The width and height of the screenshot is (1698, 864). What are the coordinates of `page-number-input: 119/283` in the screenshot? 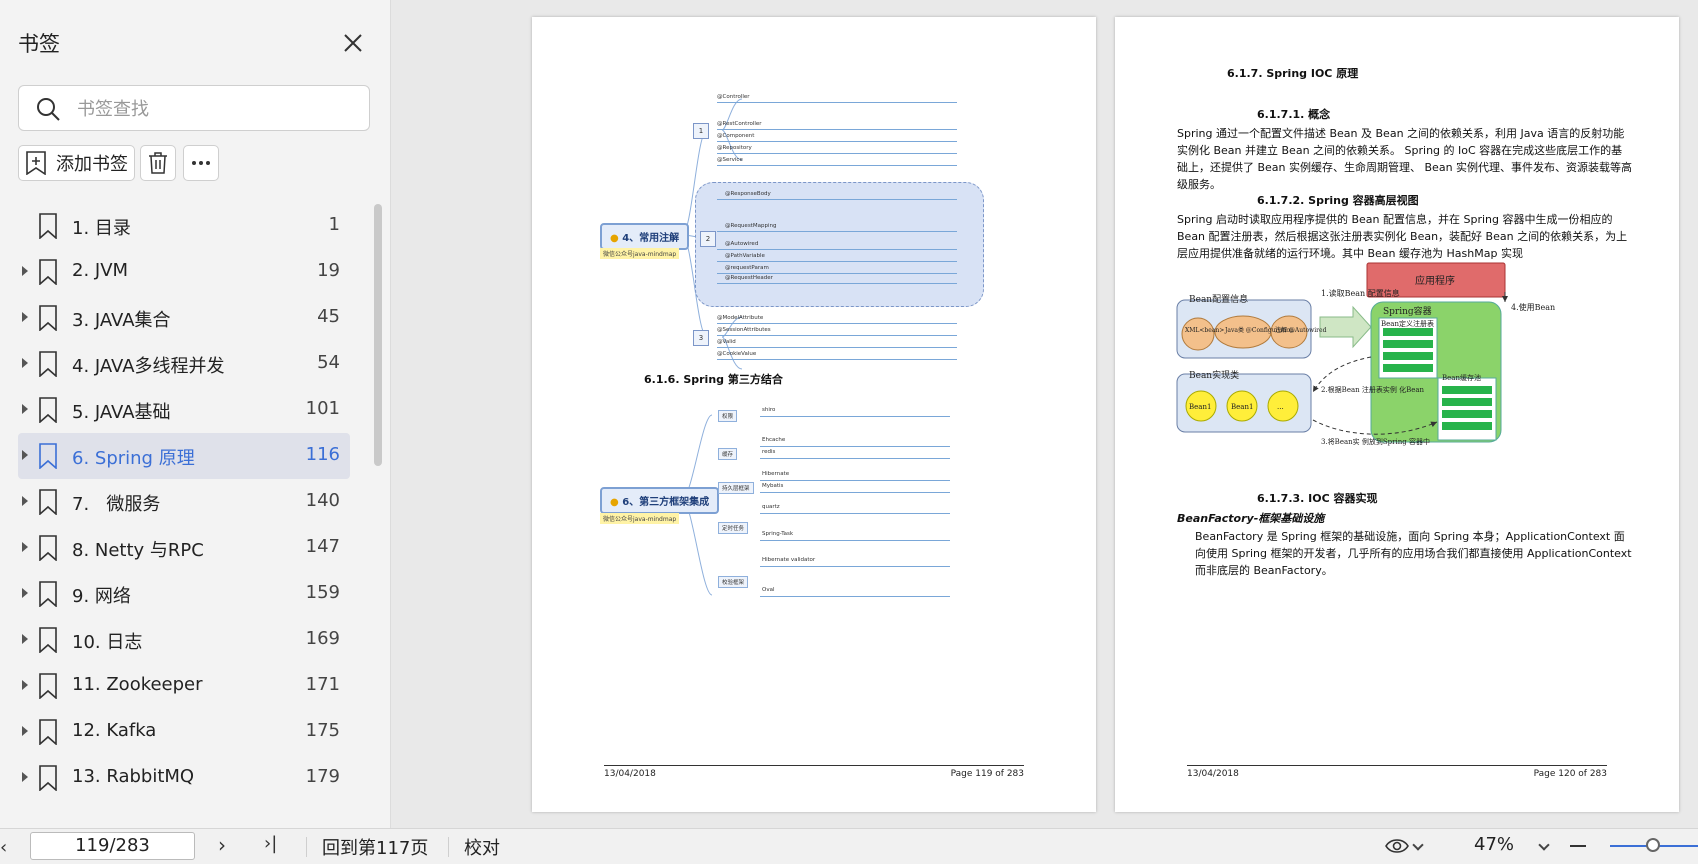 It's located at (112, 846).